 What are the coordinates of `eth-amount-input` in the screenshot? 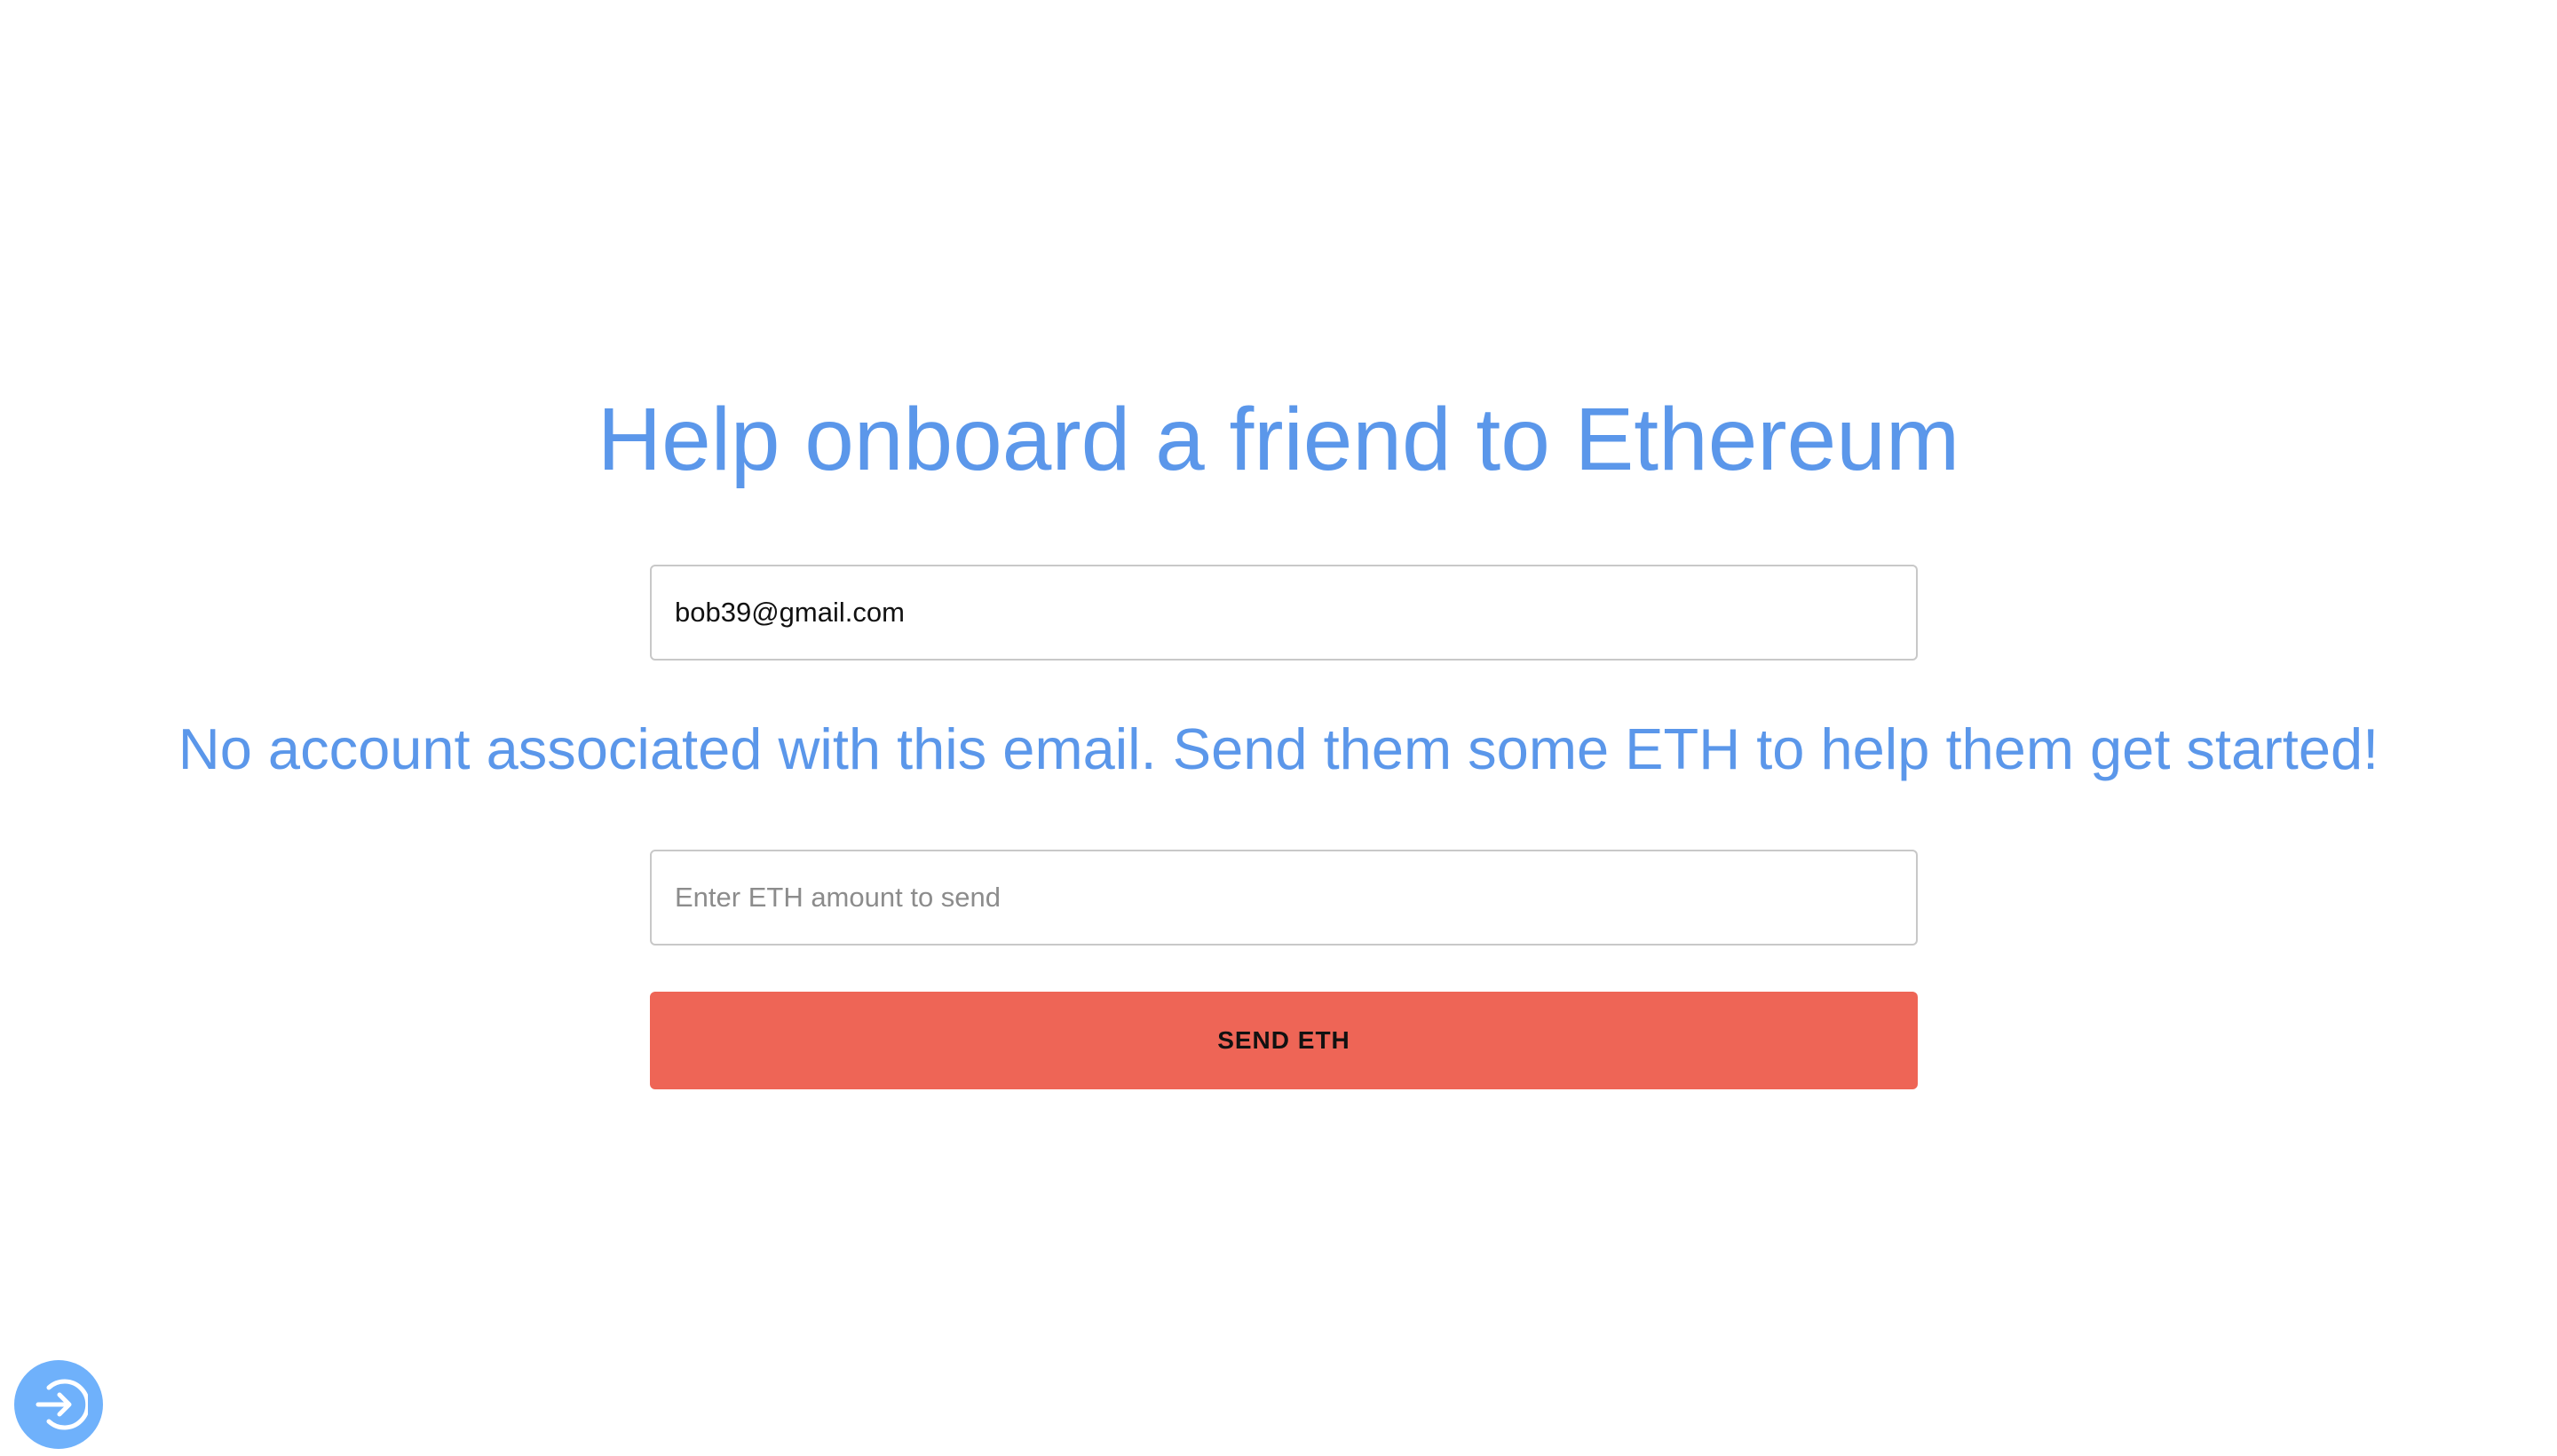 It's located at (1284, 898).